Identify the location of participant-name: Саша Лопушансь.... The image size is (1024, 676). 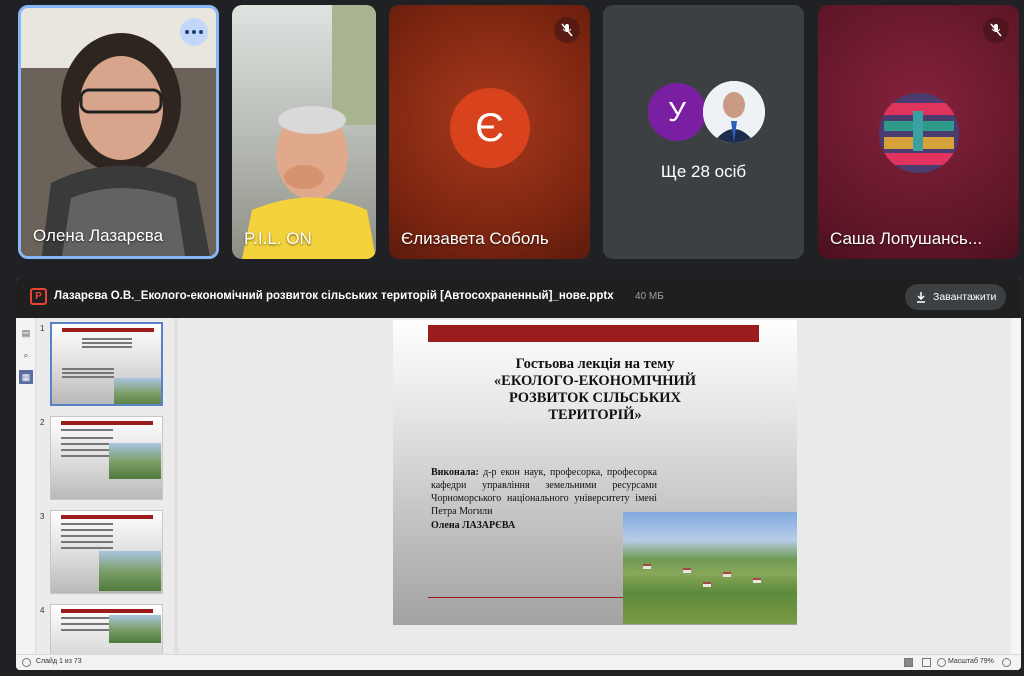
(906, 238).